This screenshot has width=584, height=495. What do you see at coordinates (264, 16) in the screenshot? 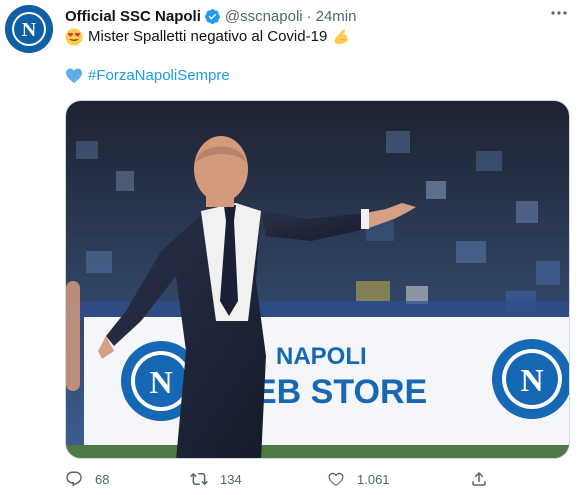
I see `author-handle: @sscnapoli` at bounding box center [264, 16].